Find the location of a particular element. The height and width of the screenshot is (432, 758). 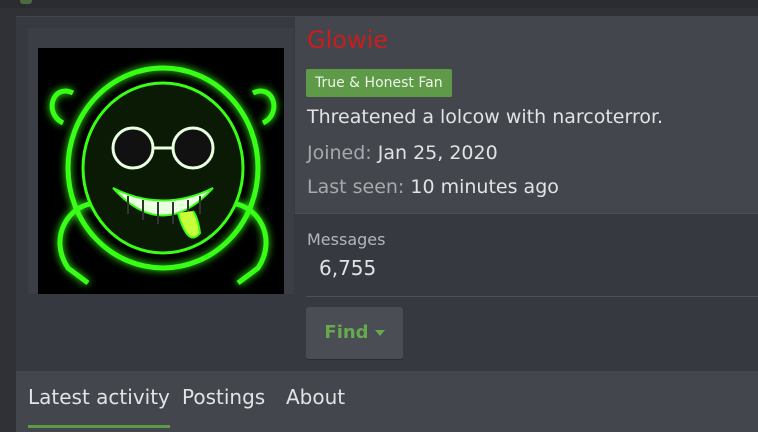

last-seen-value: 10 minutes ago is located at coordinates (484, 187).